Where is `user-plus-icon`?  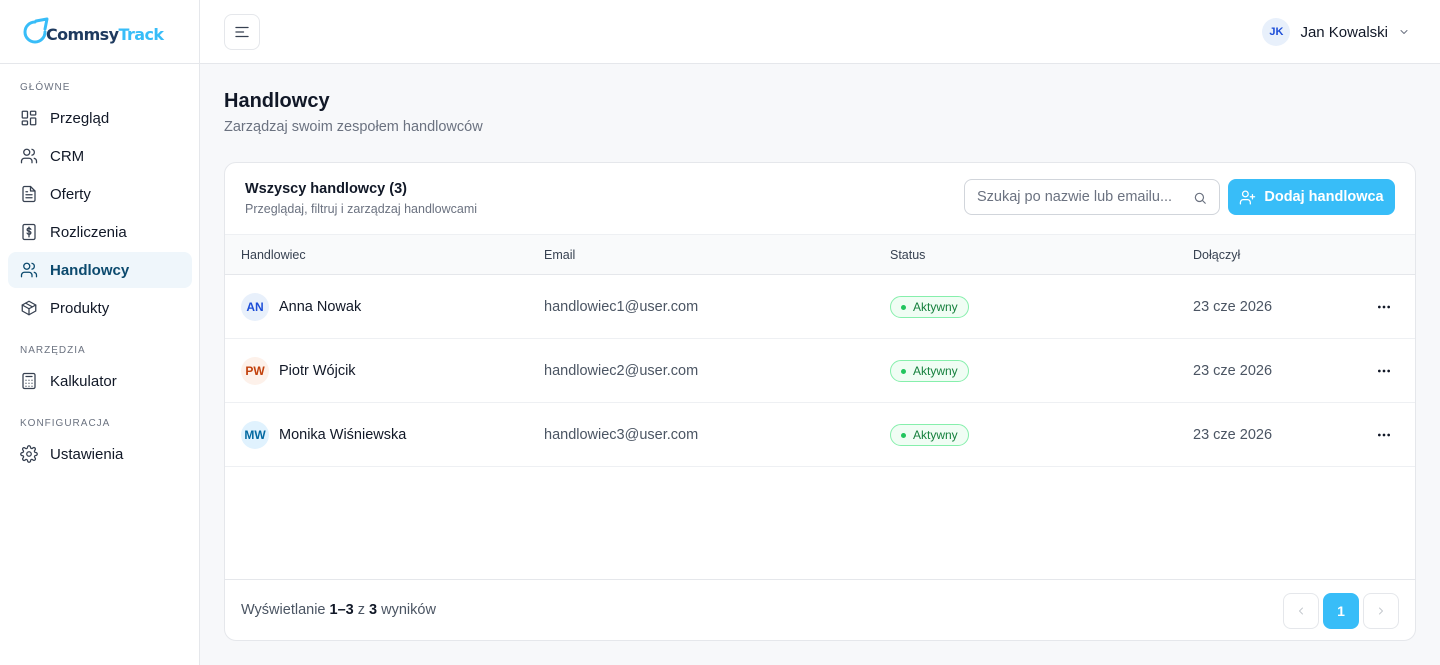 user-plus-icon is located at coordinates (1248, 197).